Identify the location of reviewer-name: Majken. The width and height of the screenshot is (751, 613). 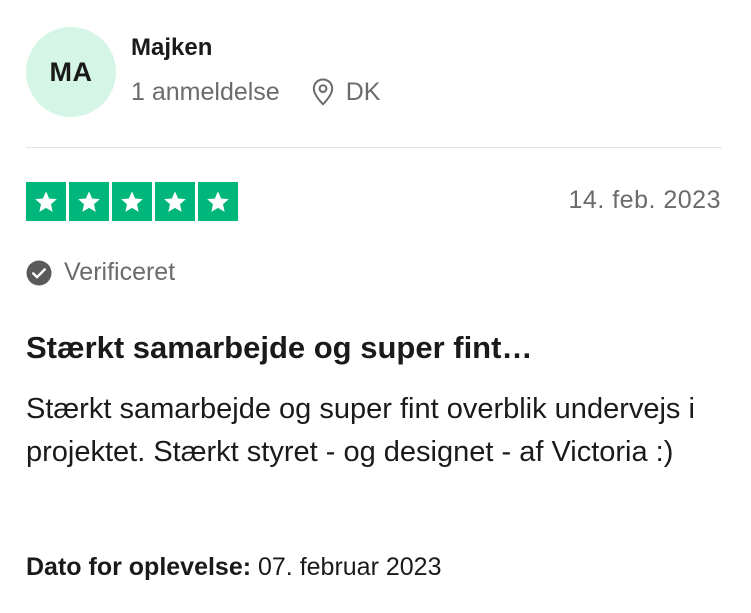
(171, 48).